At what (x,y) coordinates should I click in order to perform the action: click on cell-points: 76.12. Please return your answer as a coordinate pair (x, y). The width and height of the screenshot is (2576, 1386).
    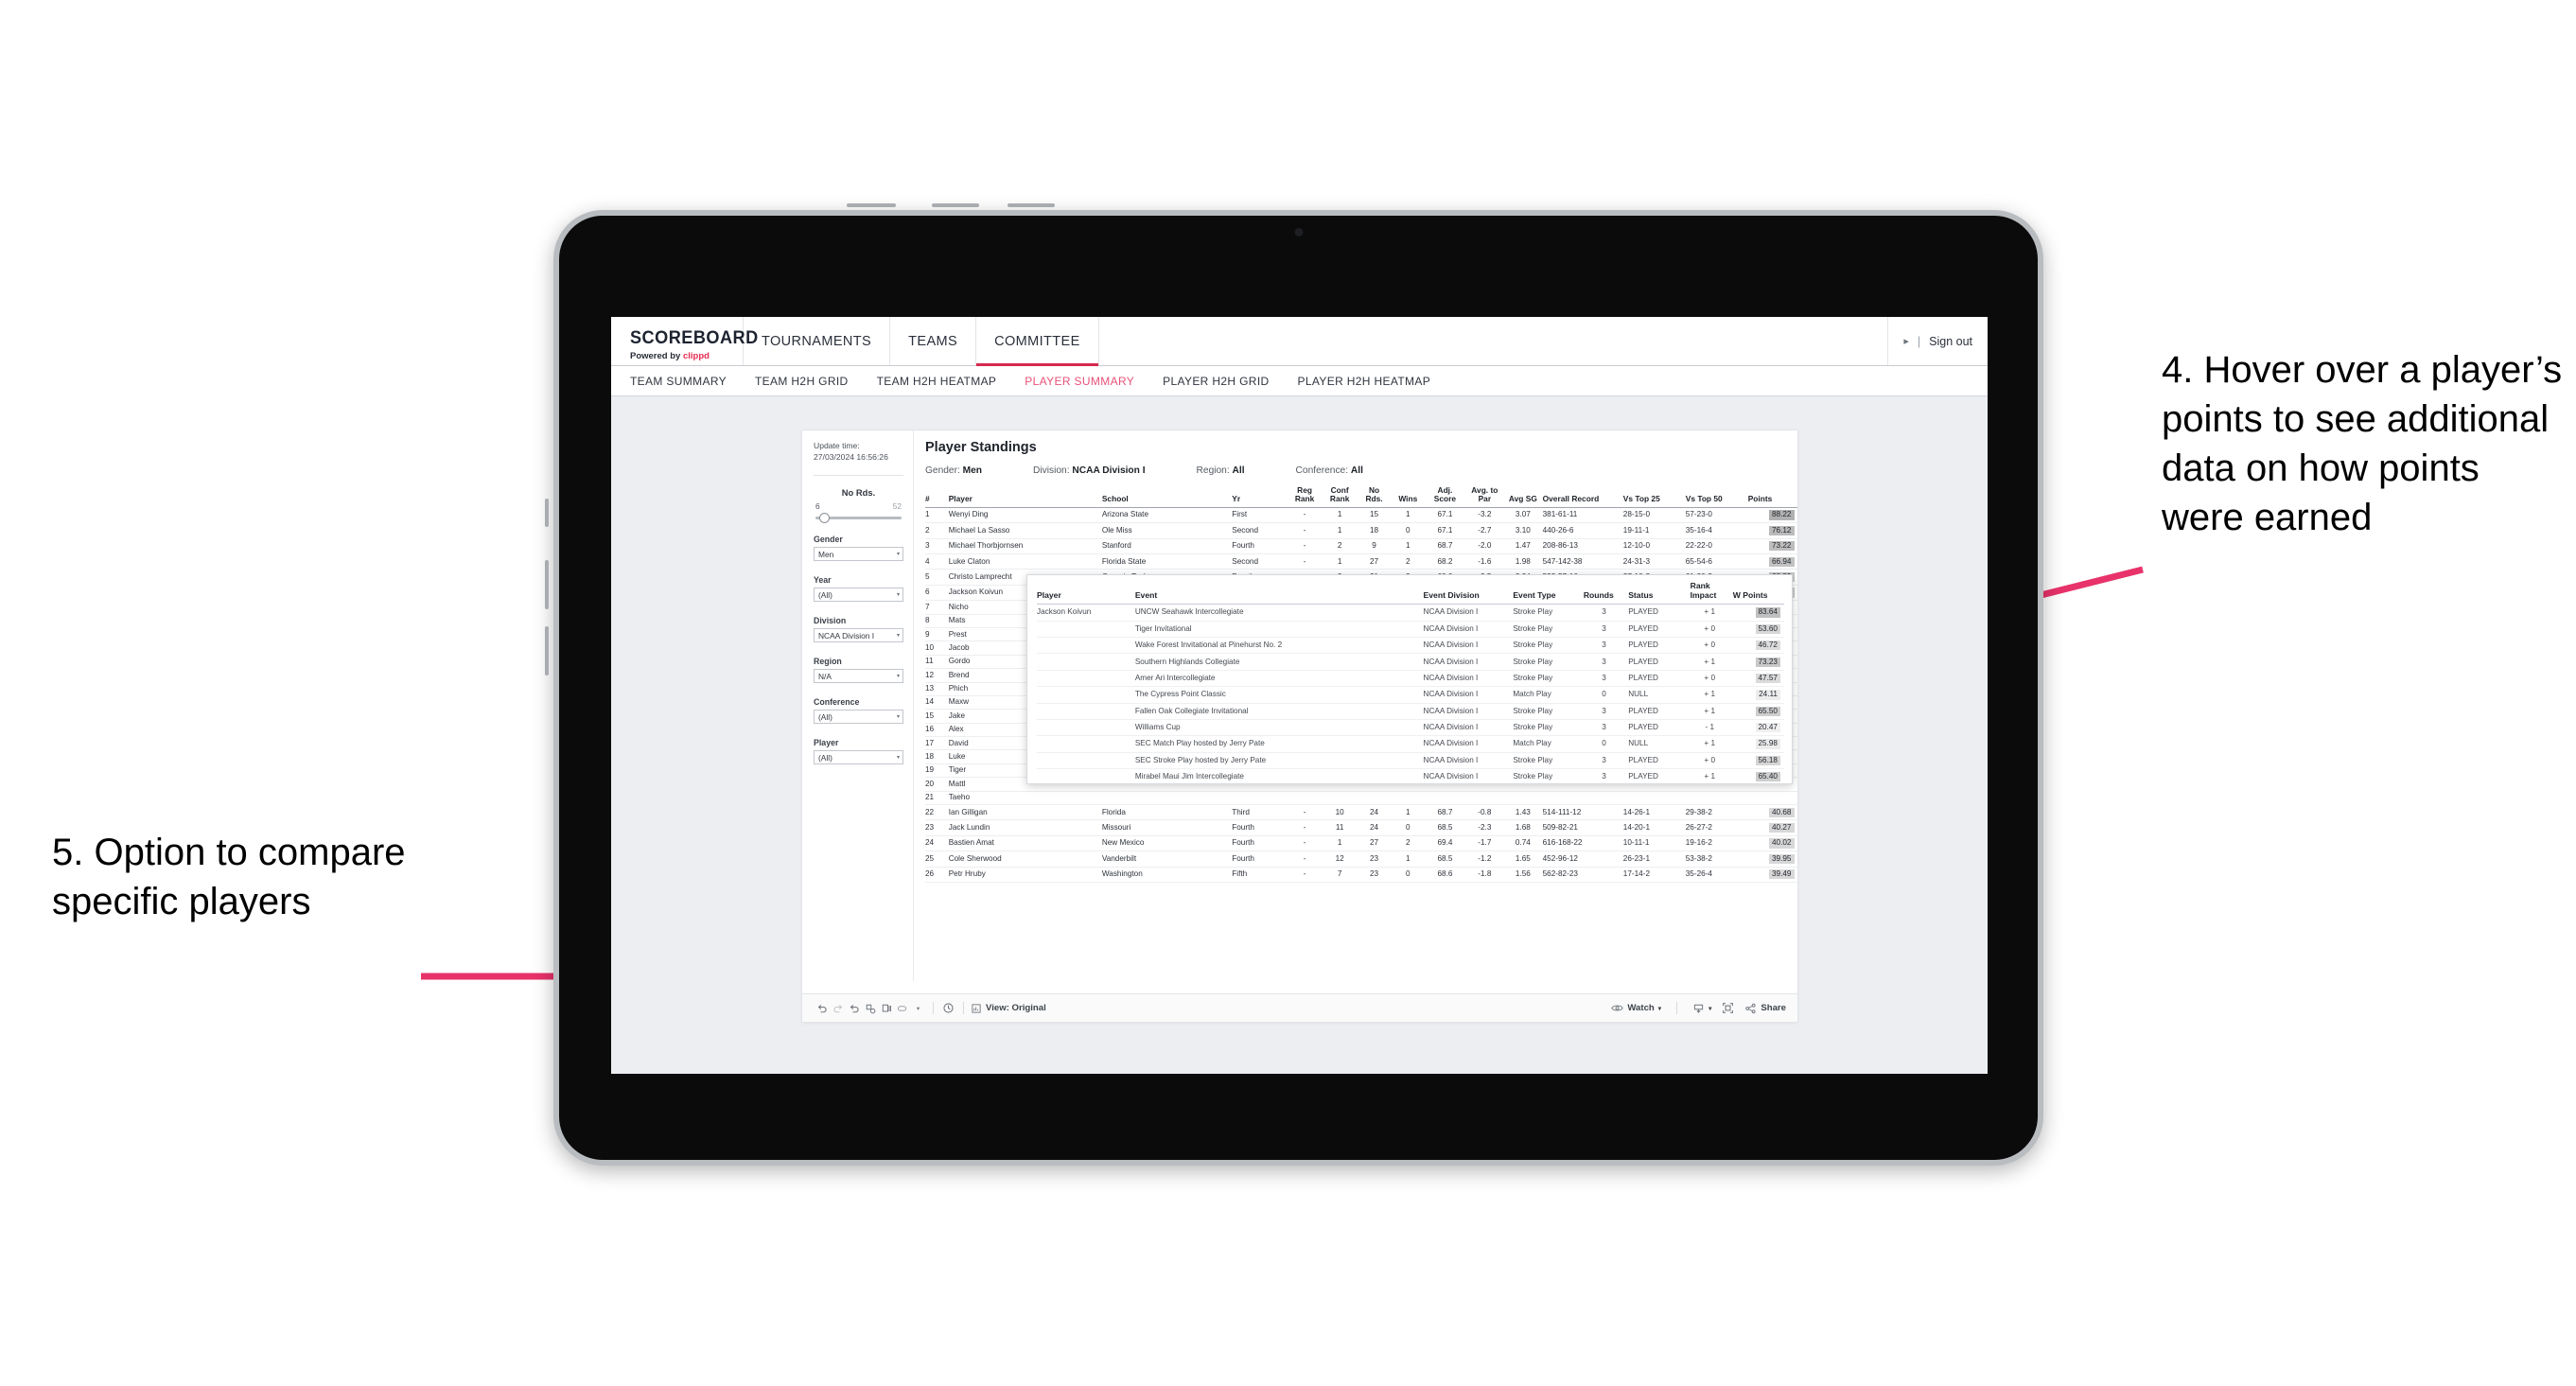
    Looking at the image, I should click on (1772, 530).